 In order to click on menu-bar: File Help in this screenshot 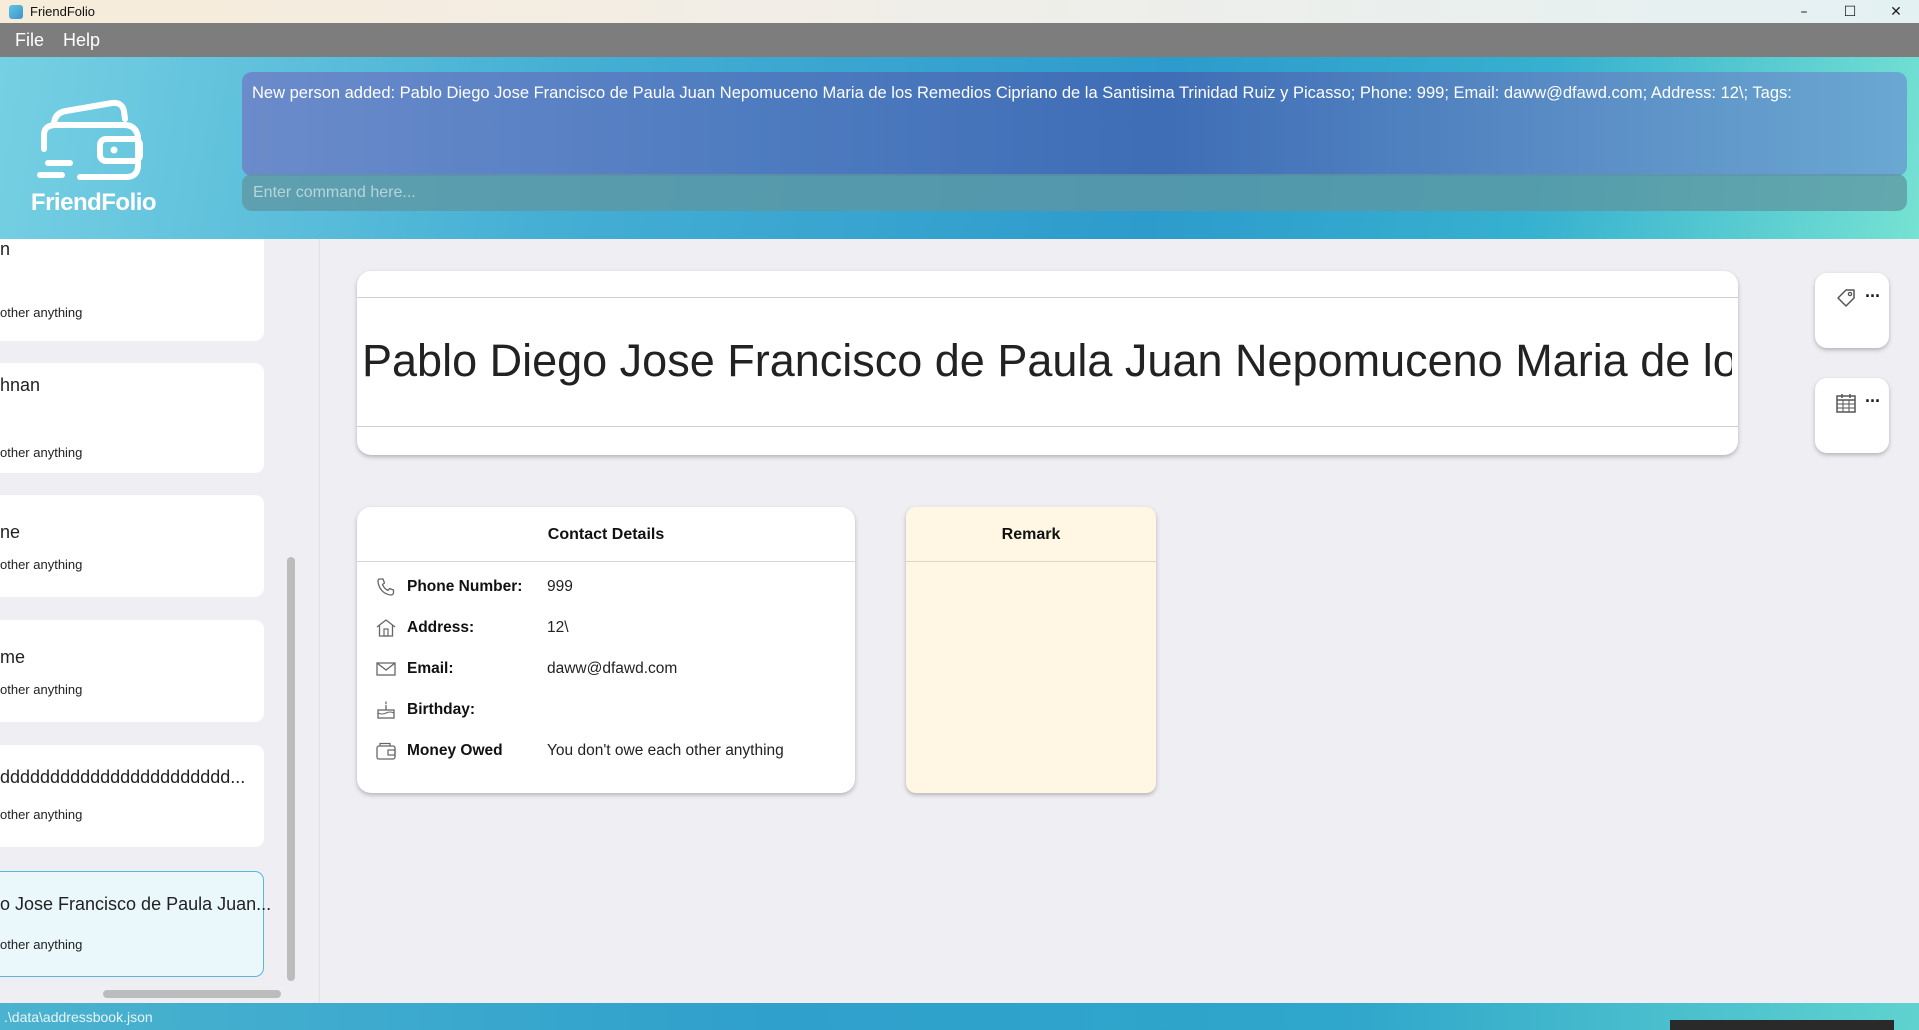, I will do `click(959, 40)`.